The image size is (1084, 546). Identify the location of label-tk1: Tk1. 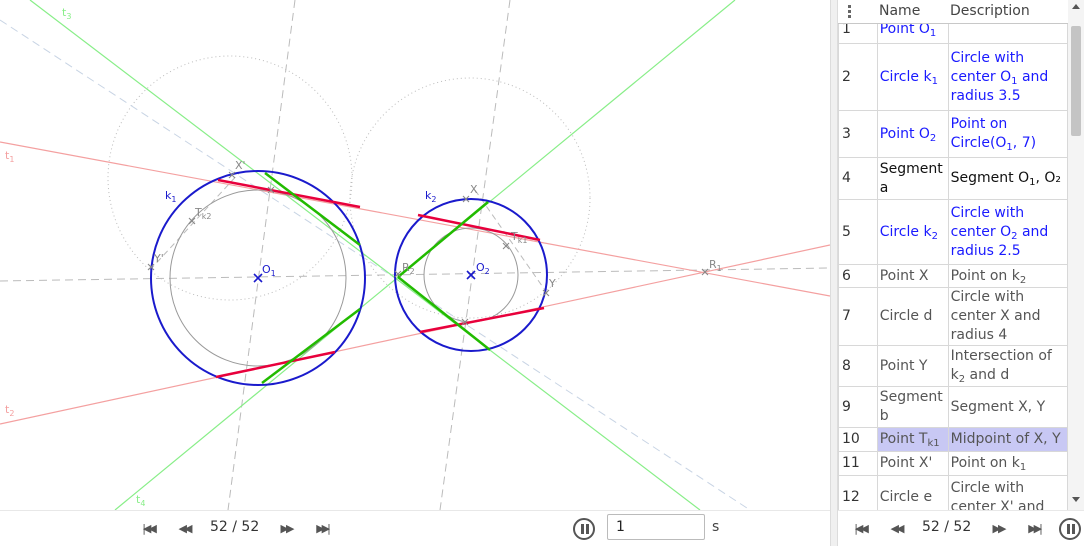
(518, 237).